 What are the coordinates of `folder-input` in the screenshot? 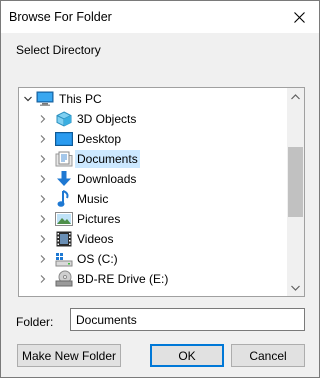 It's located at (187, 319).